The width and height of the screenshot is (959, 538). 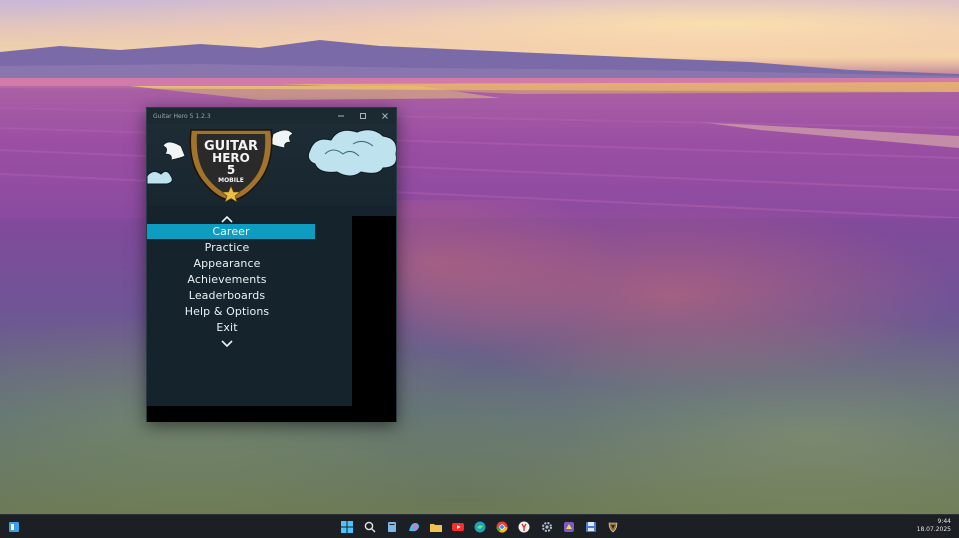 I want to click on menu-item-appearance: Appearance, so click(x=227, y=263).